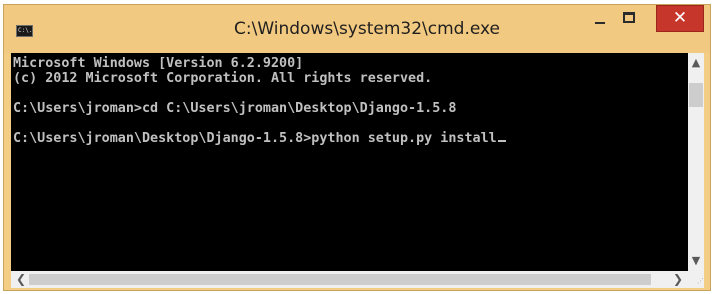 This screenshot has height=294, width=714. What do you see at coordinates (21, 279) in the screenshot?
I see `scroll-left-icon: ❮` at bounding box center [21, 279].